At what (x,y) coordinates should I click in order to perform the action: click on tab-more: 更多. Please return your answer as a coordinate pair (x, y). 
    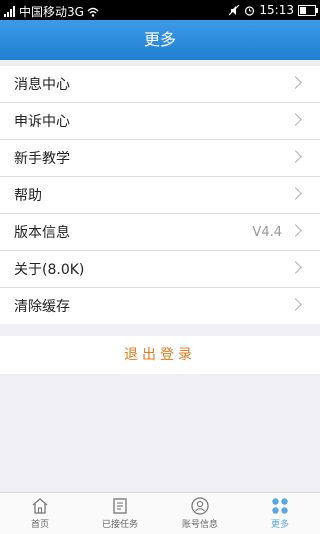
    Looking at the image, I should click on (280, 513).